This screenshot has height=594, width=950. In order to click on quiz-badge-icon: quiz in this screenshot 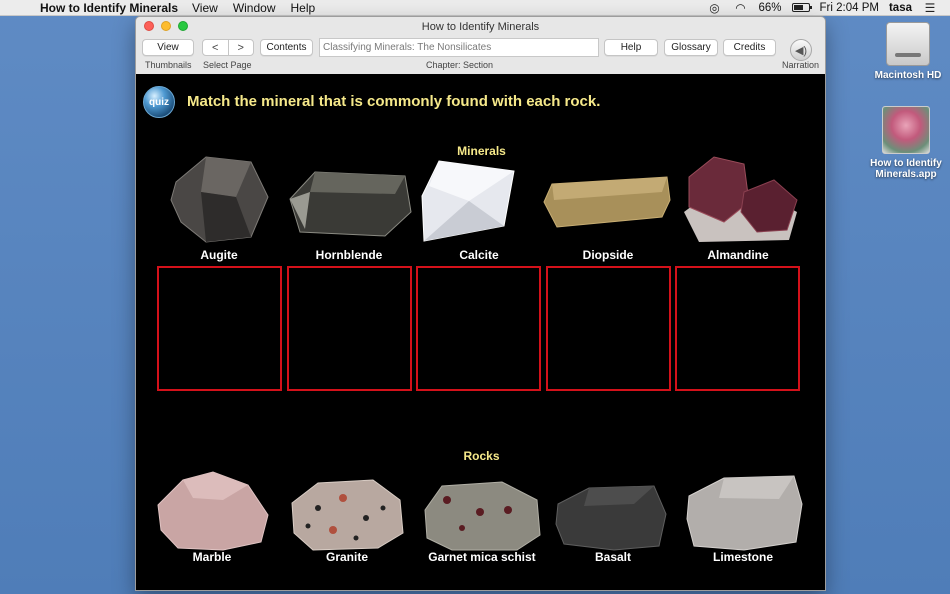, I will do `click(159, 102)`.